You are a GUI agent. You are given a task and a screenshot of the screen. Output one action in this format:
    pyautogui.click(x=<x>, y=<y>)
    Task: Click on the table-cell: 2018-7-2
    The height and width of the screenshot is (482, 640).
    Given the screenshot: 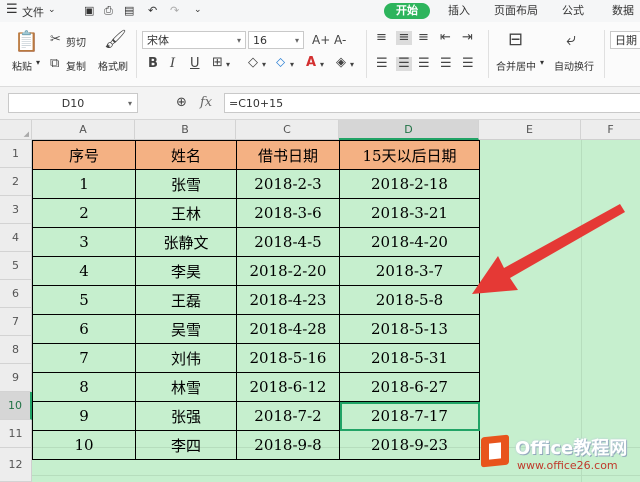 What is the action you would take?
    pyautogui.click(x=288, y=416)
    